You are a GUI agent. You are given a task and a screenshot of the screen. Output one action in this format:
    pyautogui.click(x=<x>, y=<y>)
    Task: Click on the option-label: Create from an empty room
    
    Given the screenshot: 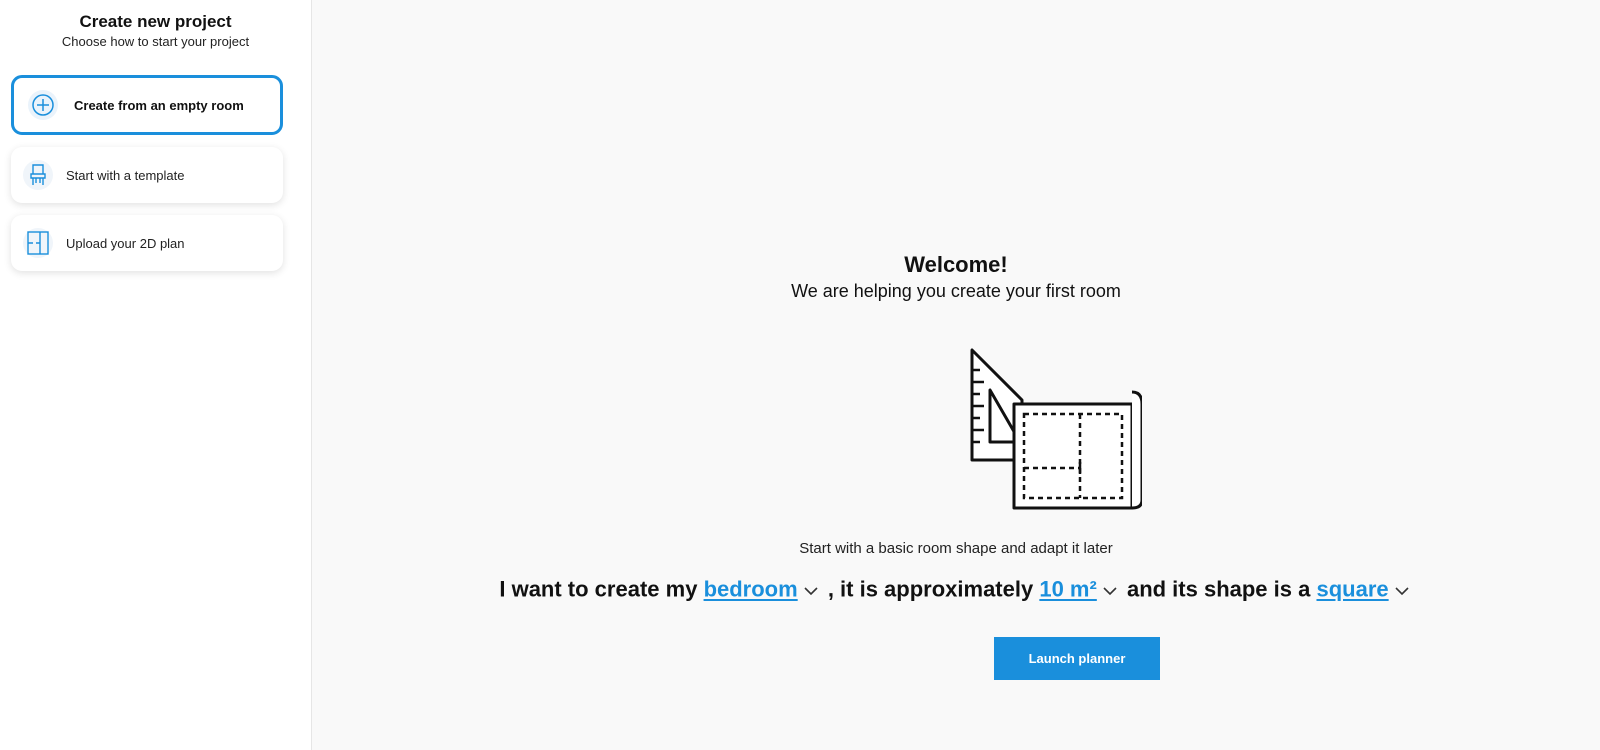 What is the action you would take?
    pyautogui.click(x=159, y=105)
    